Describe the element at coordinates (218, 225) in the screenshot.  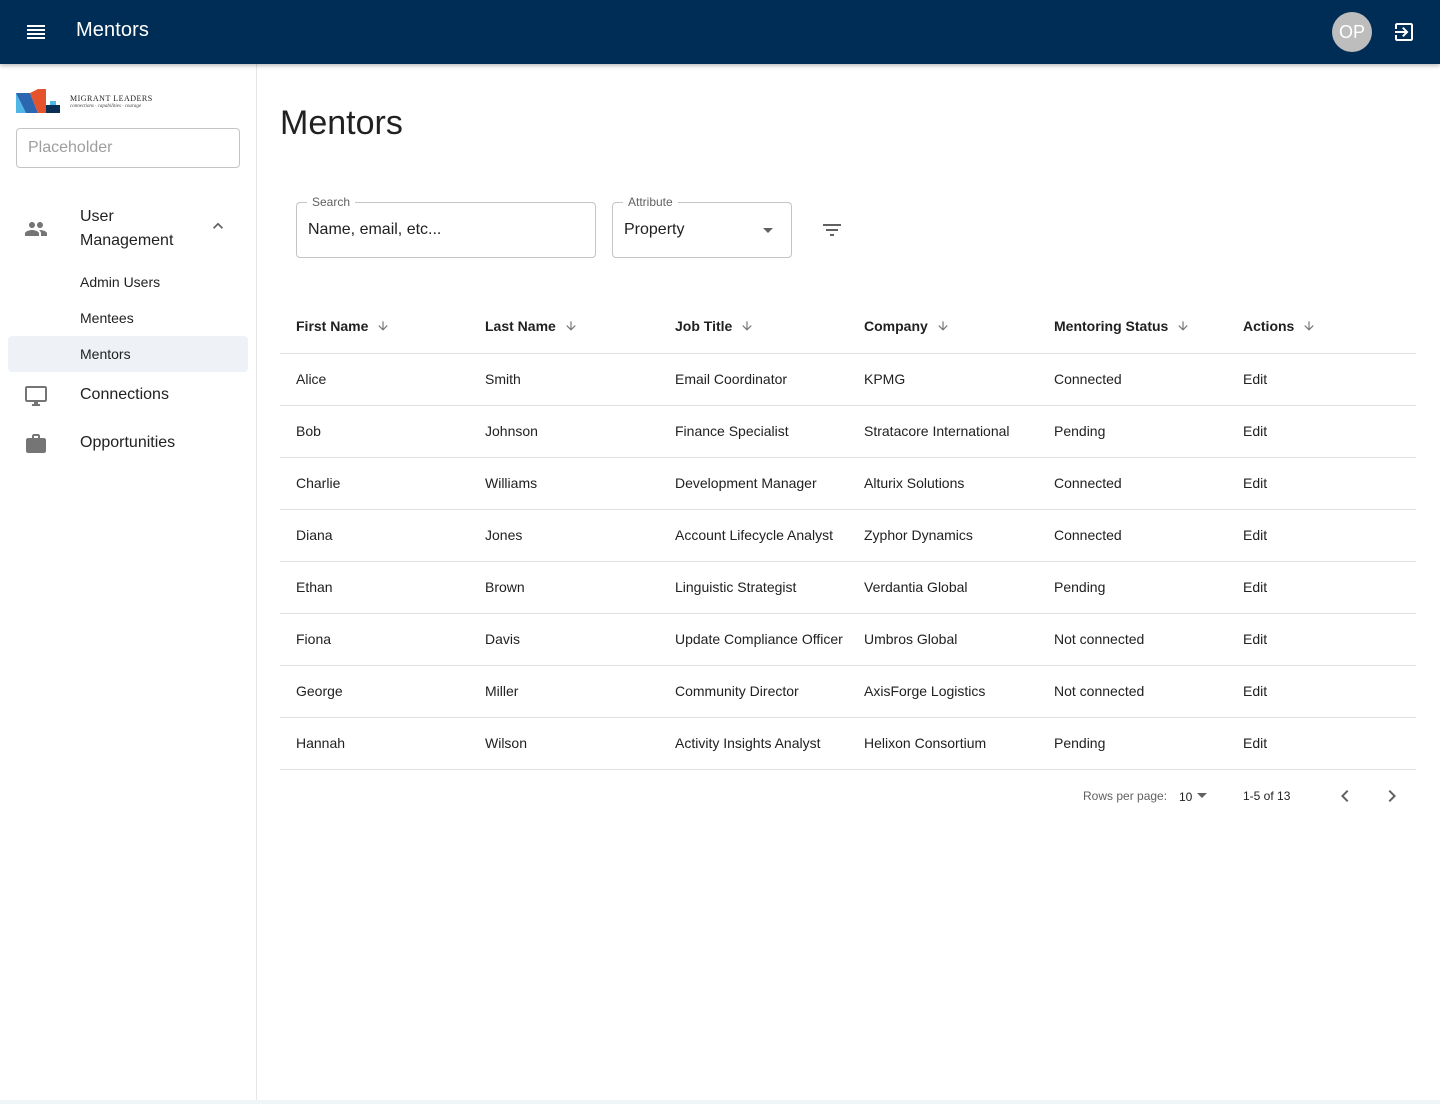
I see `chevron-up-icon` at that location.